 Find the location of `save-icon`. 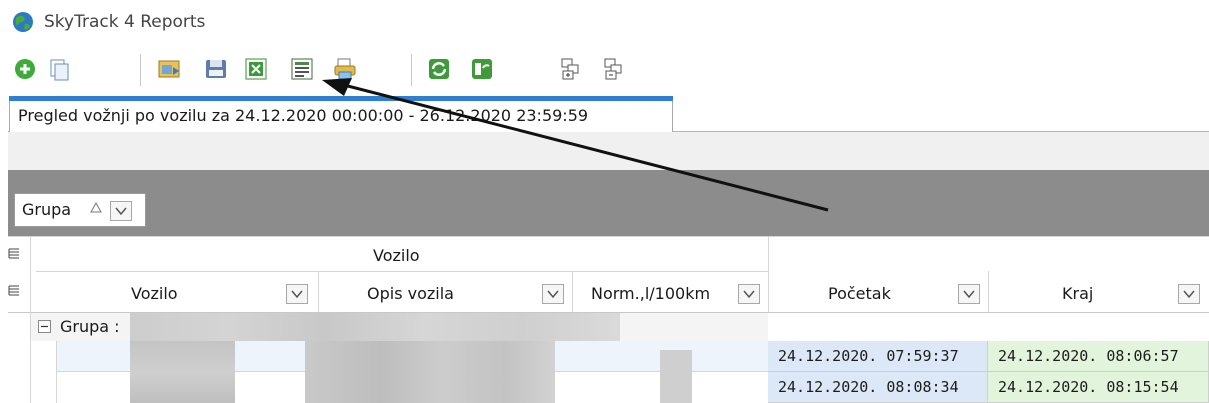

save-icon is located at coordinates (216, 69).